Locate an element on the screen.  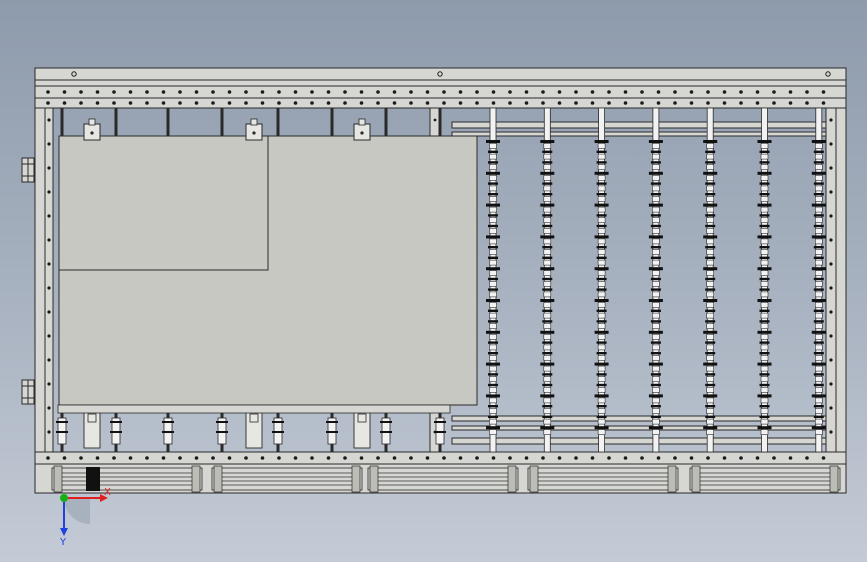
triad-shadow is located at coordinates (77, 511).